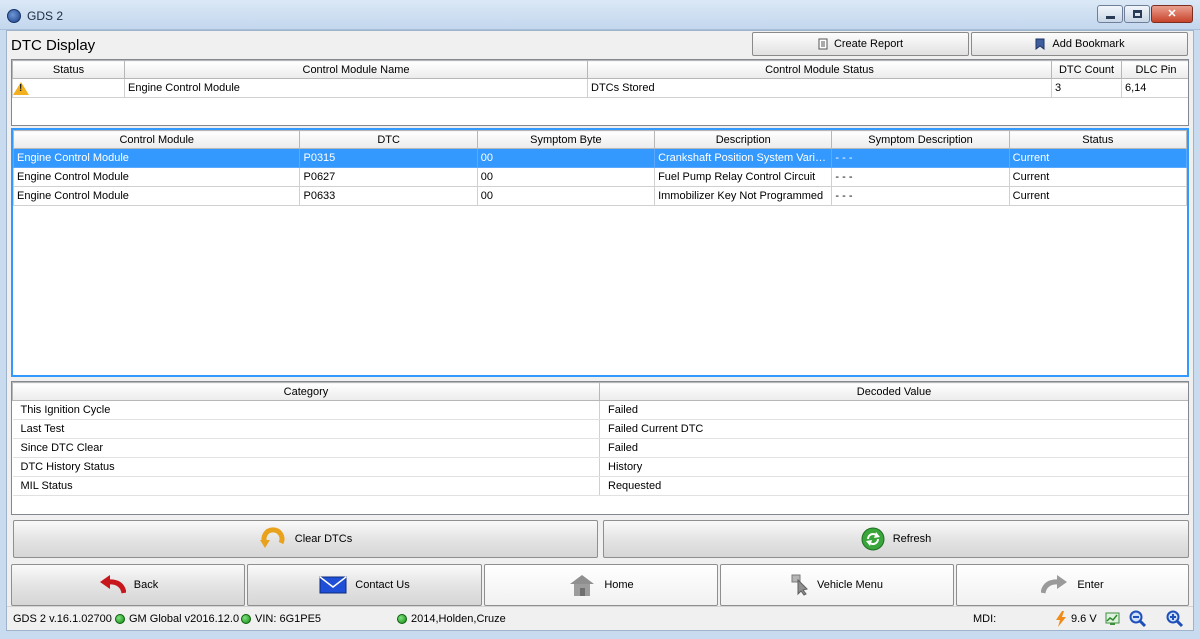 The height and width of the screenshot is (639, 1200). I want to click on status-led-icon, so click(402, 619).